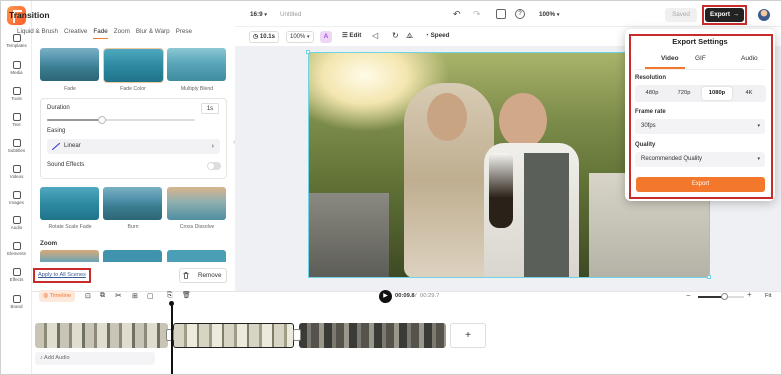  I want to click on screenshot-icon, so click(501, 14).